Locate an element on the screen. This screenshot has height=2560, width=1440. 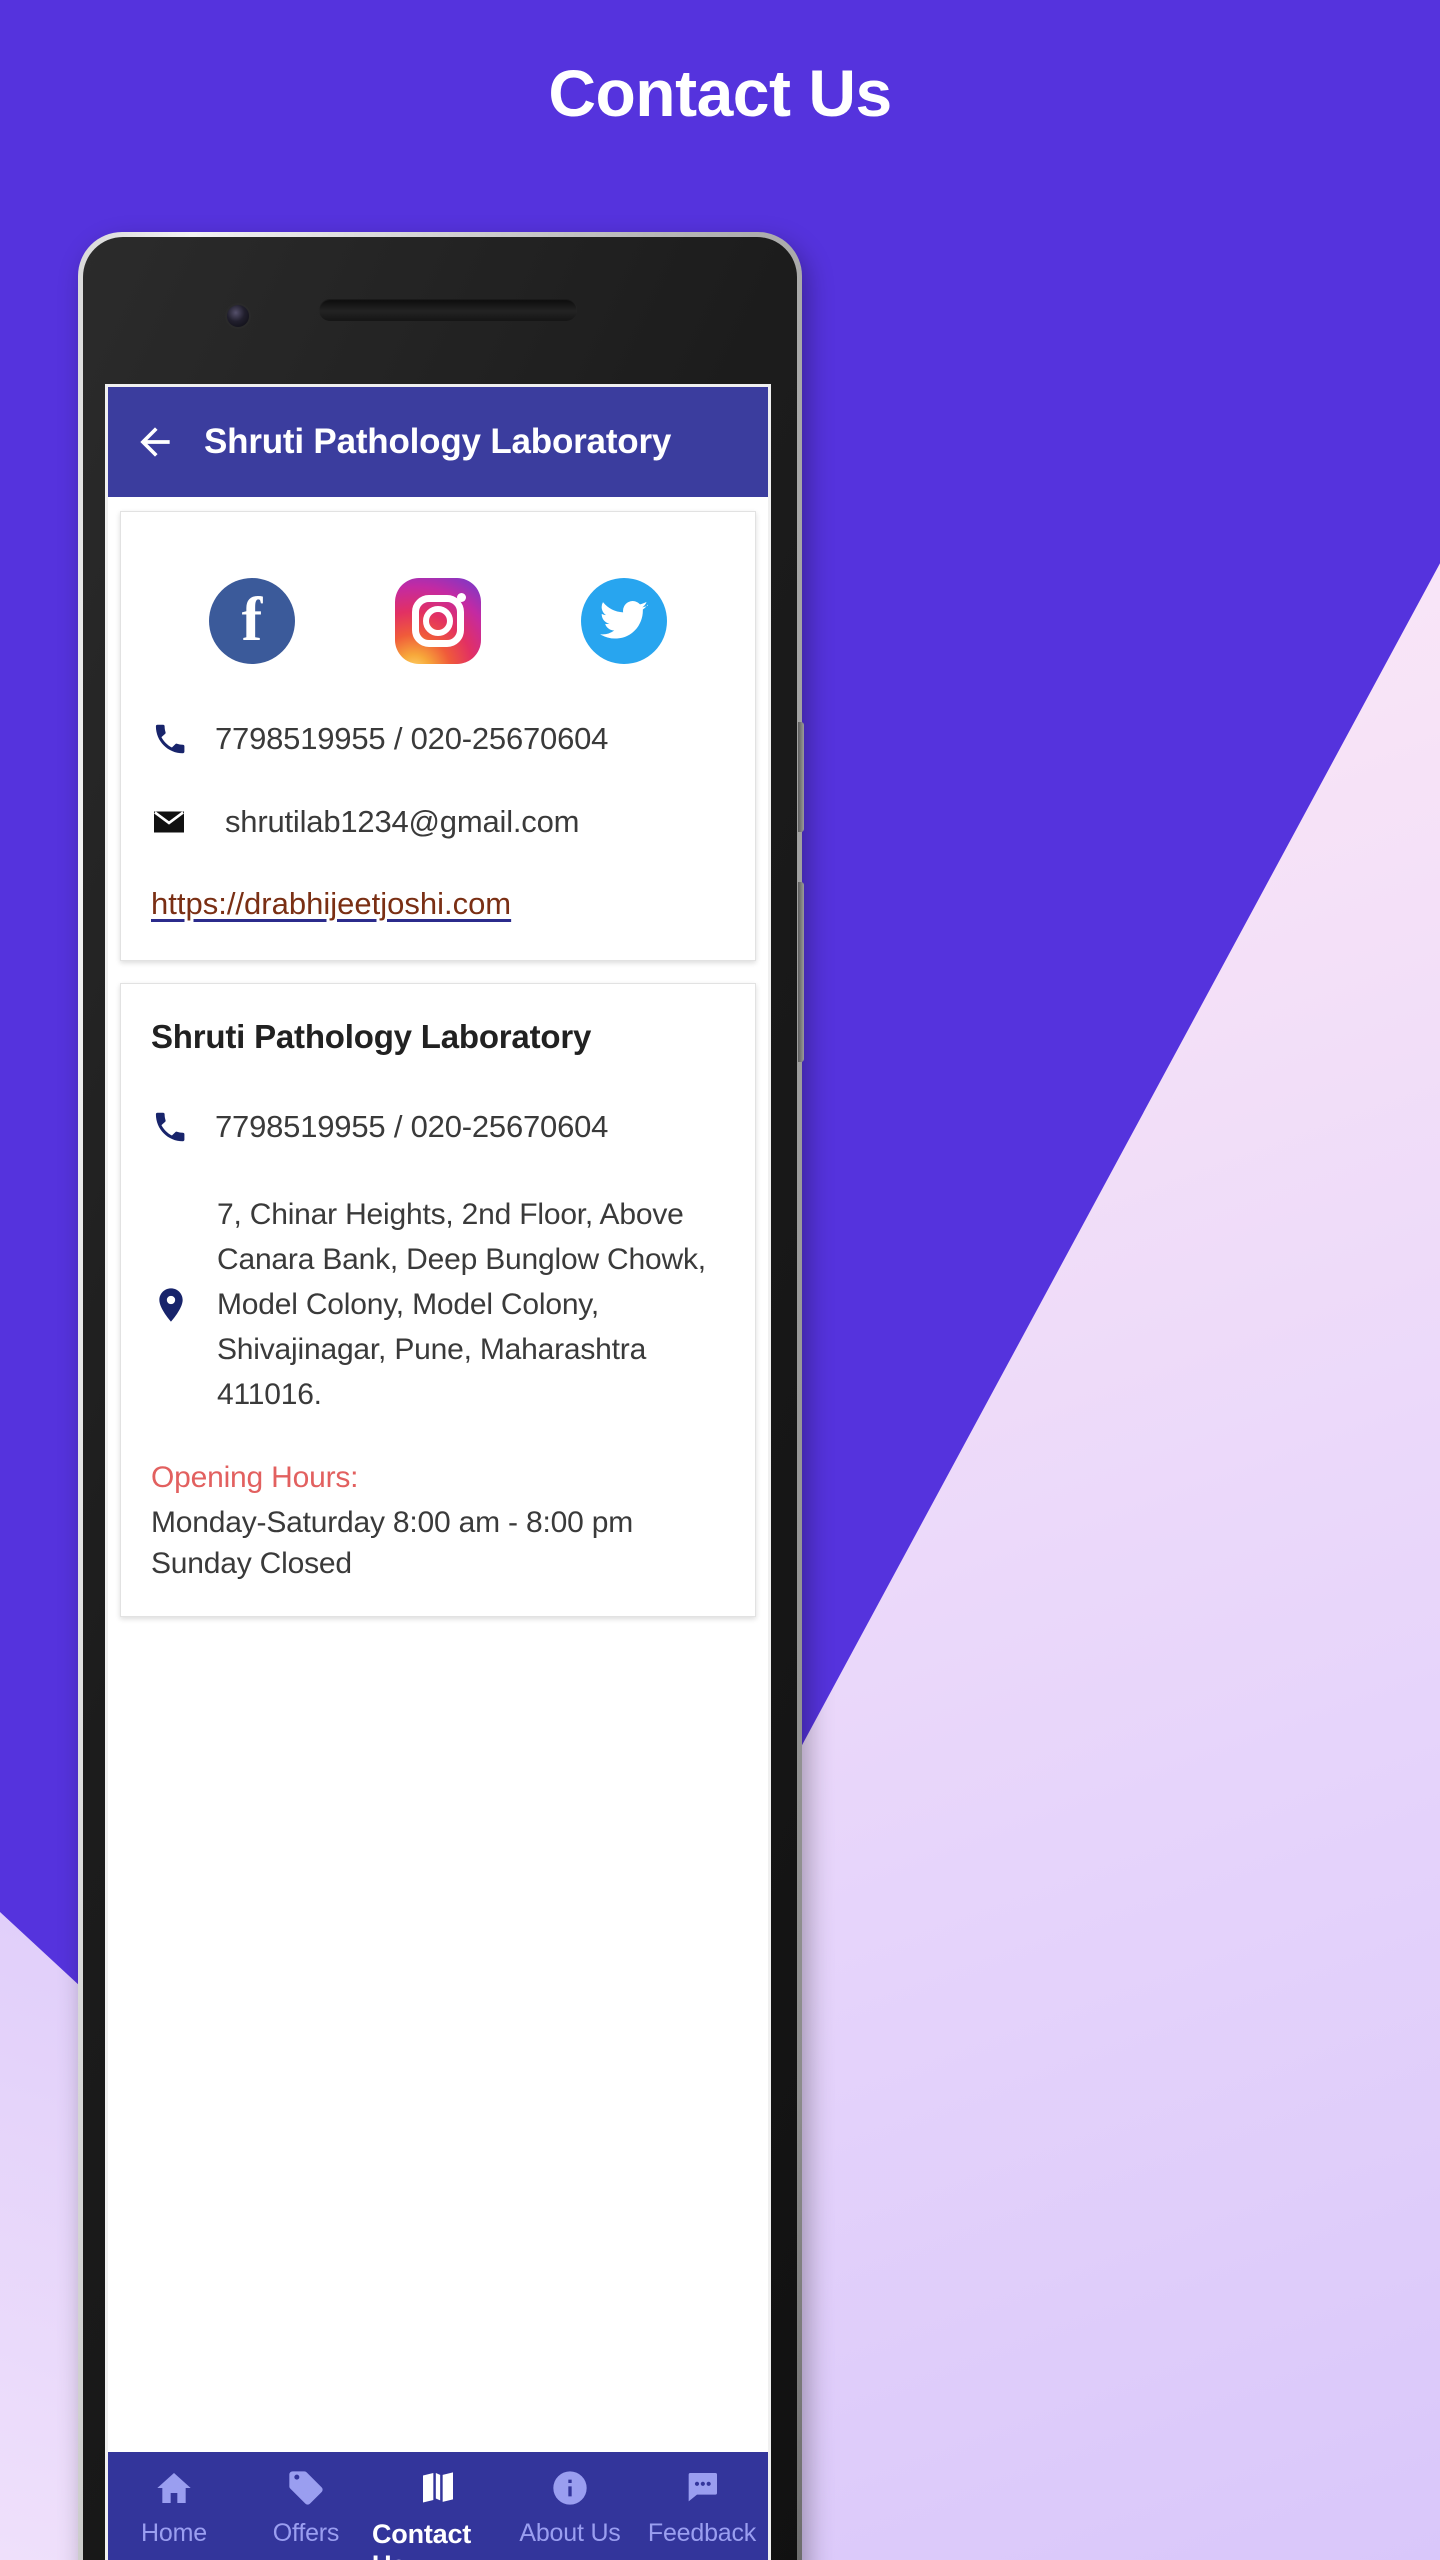
branch-name: Shruti Pathology Laboratory is located at coordinates (371, 1036).